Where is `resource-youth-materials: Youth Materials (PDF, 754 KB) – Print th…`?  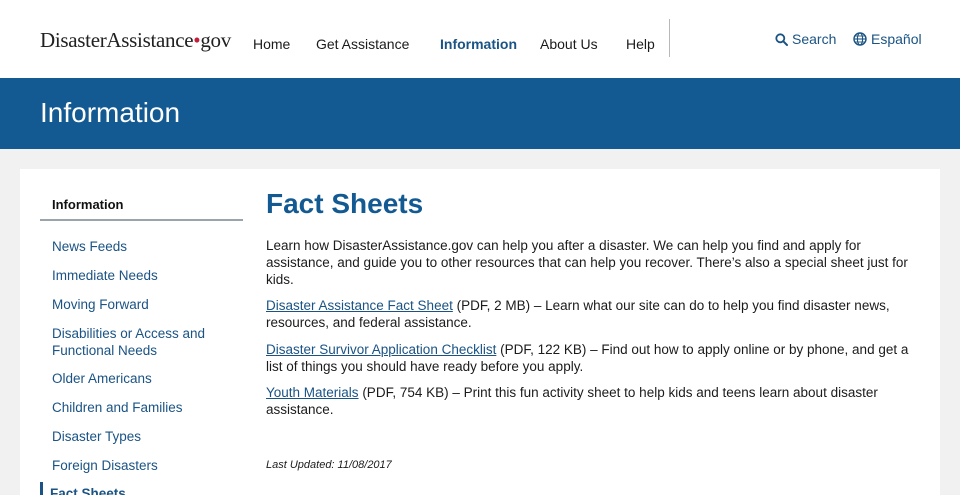 resource-youth-materials: Youth Materials (PDF, 754 KB) – Print th… is located at coordinates (593, 401).